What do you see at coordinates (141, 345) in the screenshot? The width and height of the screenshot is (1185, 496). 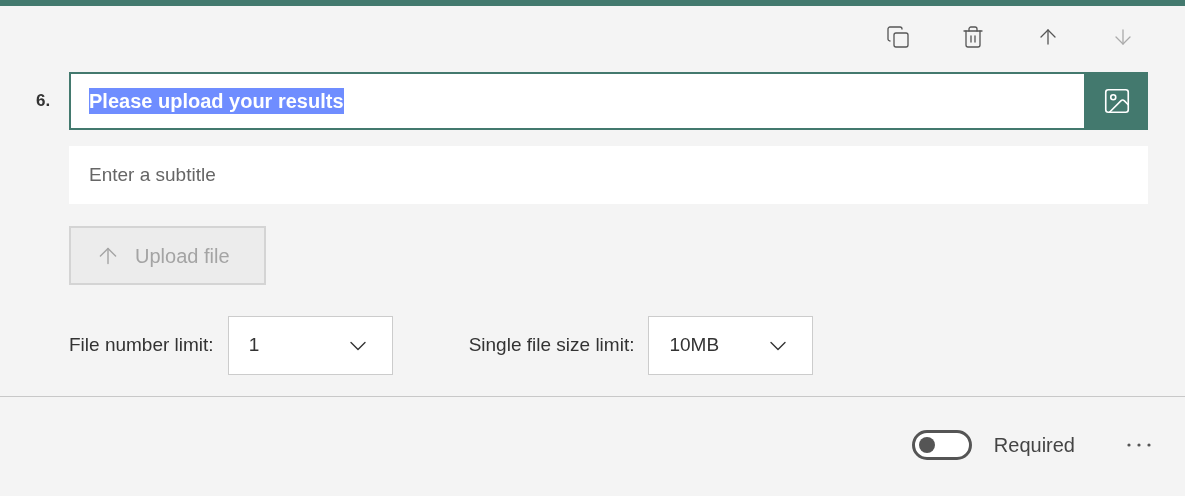 I see `limit-label: File number limit:` at bounding box center [141, 345].